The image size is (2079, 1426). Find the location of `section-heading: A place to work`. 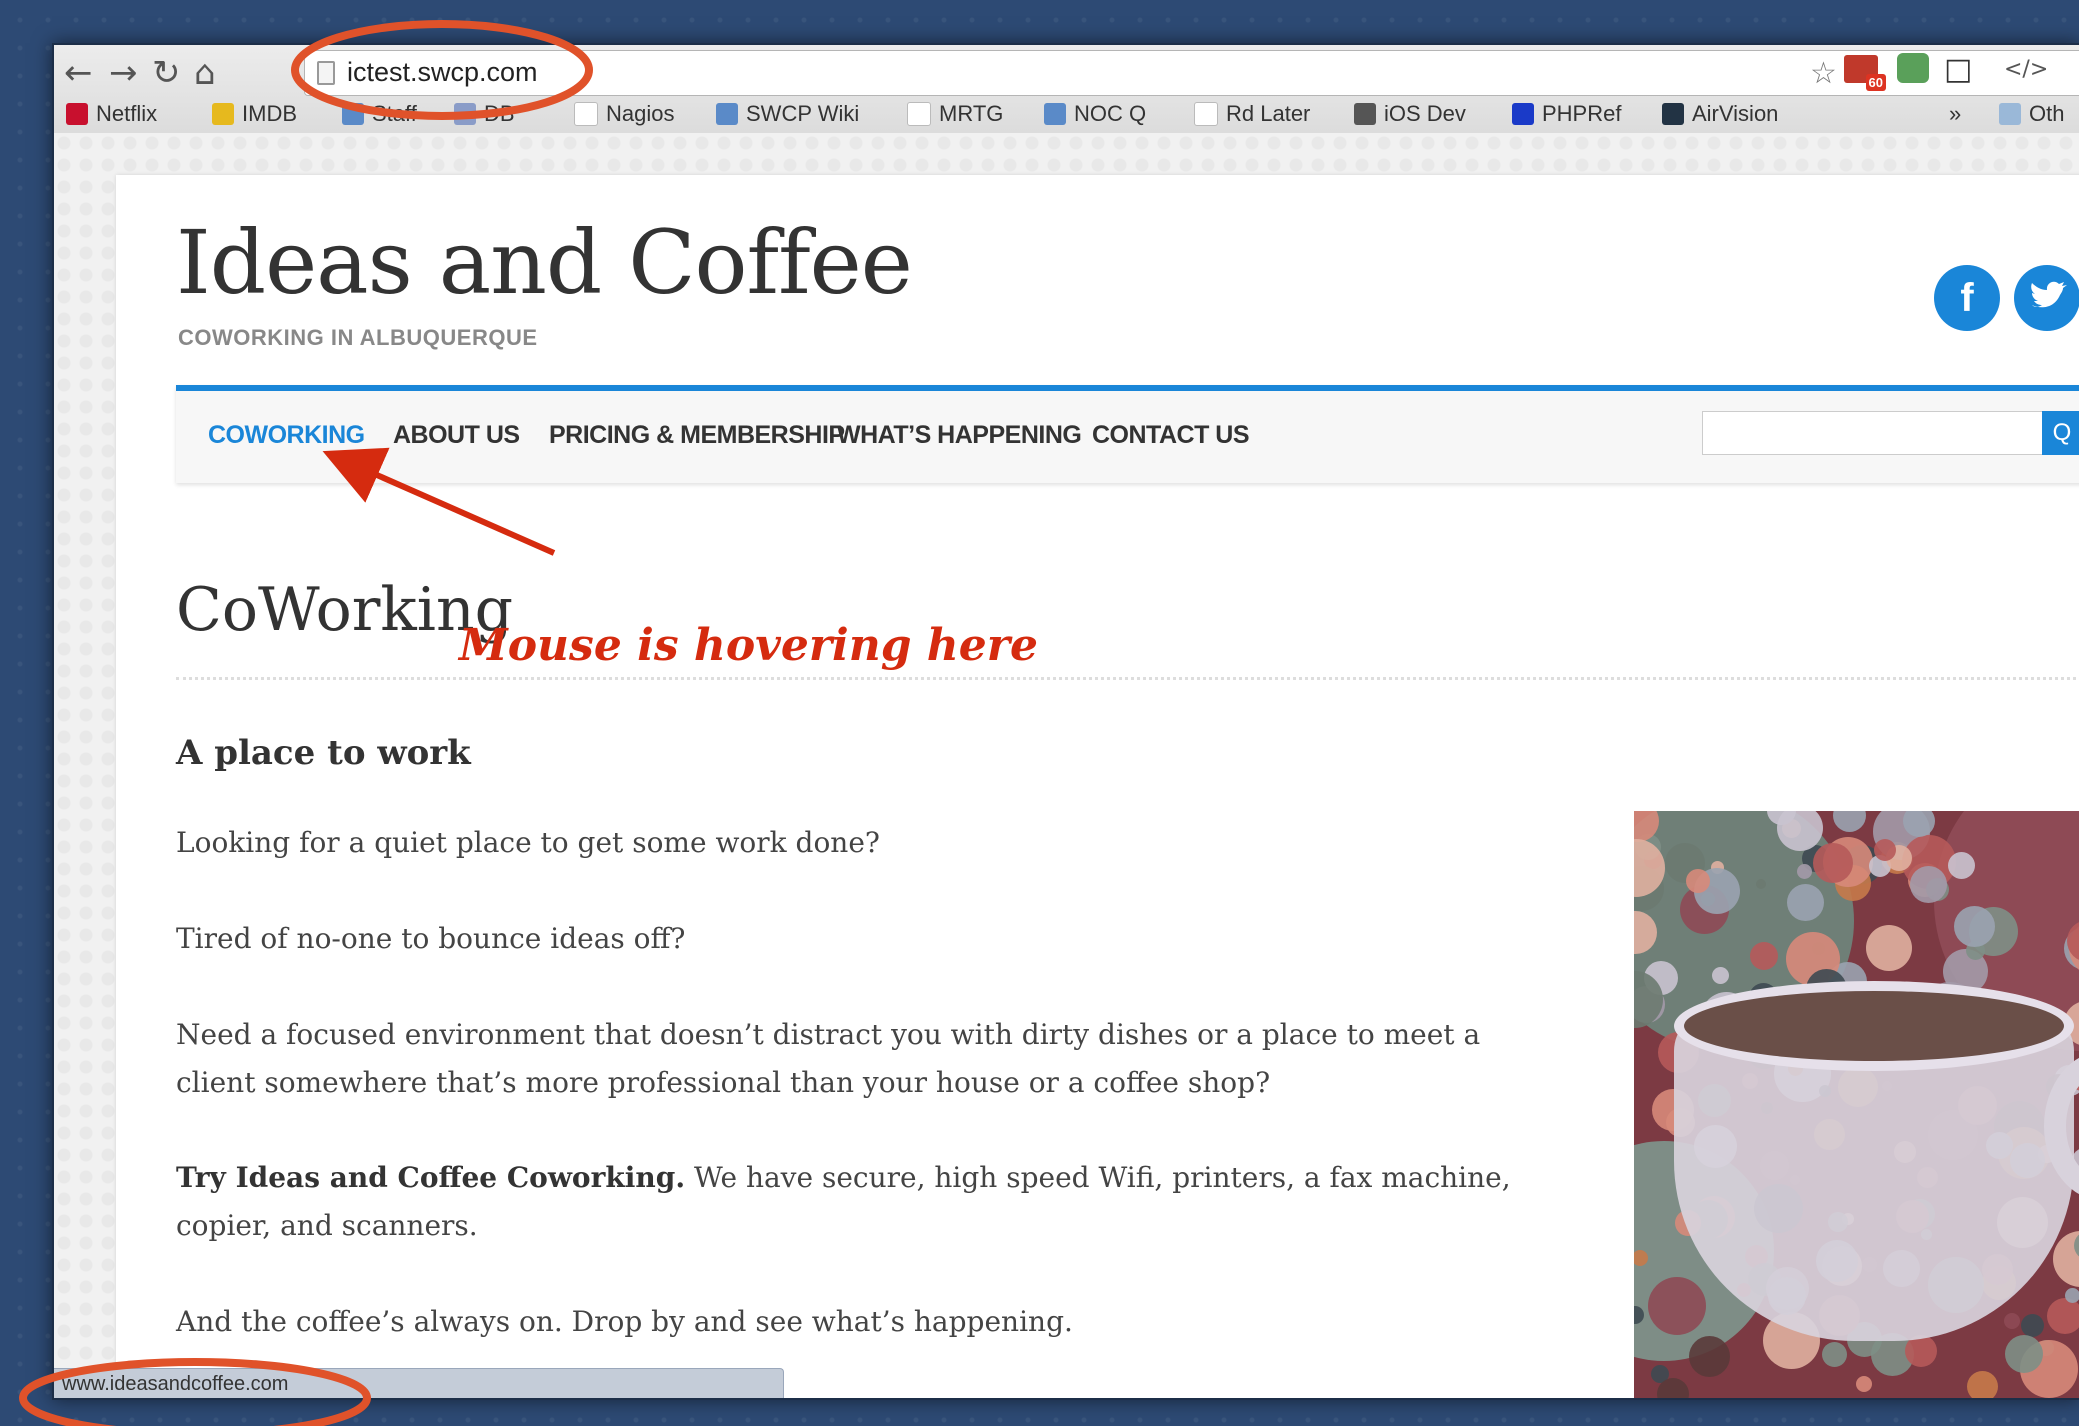

section-heading: A place to work is located at coordinates (323, 753).